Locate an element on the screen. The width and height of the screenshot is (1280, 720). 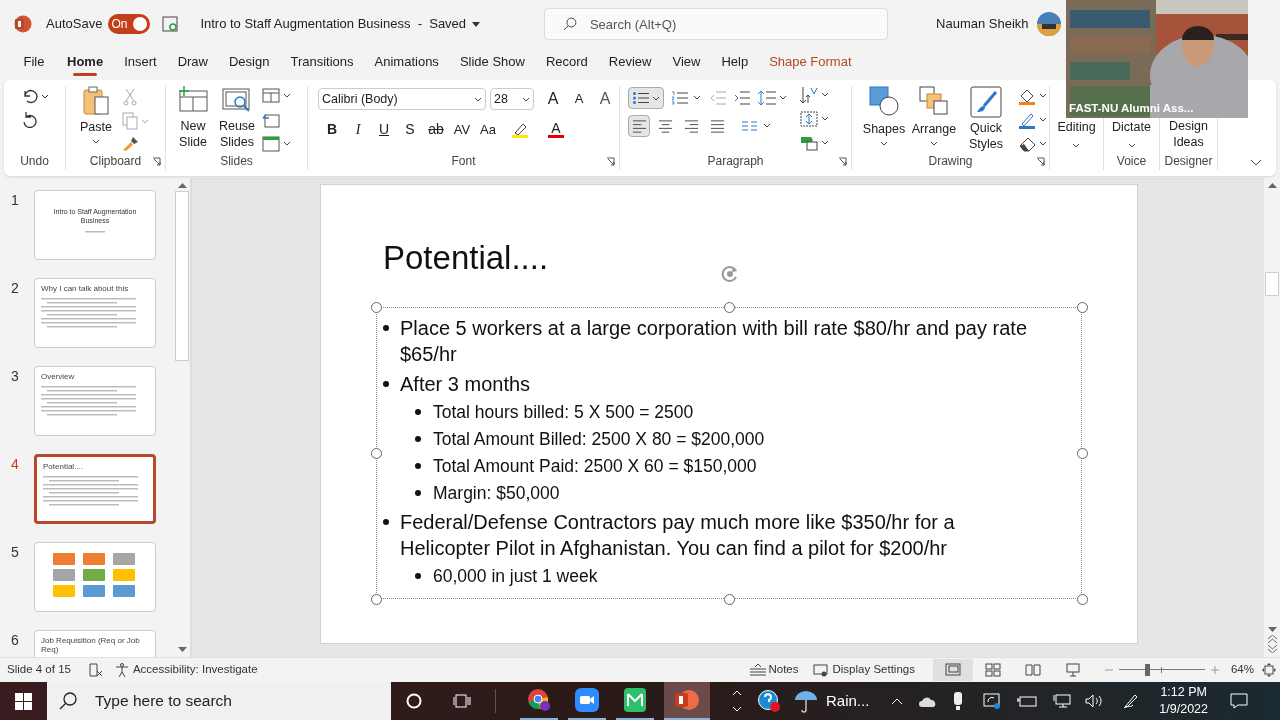
menu-tab: Home is located at coordinates (85, 64).